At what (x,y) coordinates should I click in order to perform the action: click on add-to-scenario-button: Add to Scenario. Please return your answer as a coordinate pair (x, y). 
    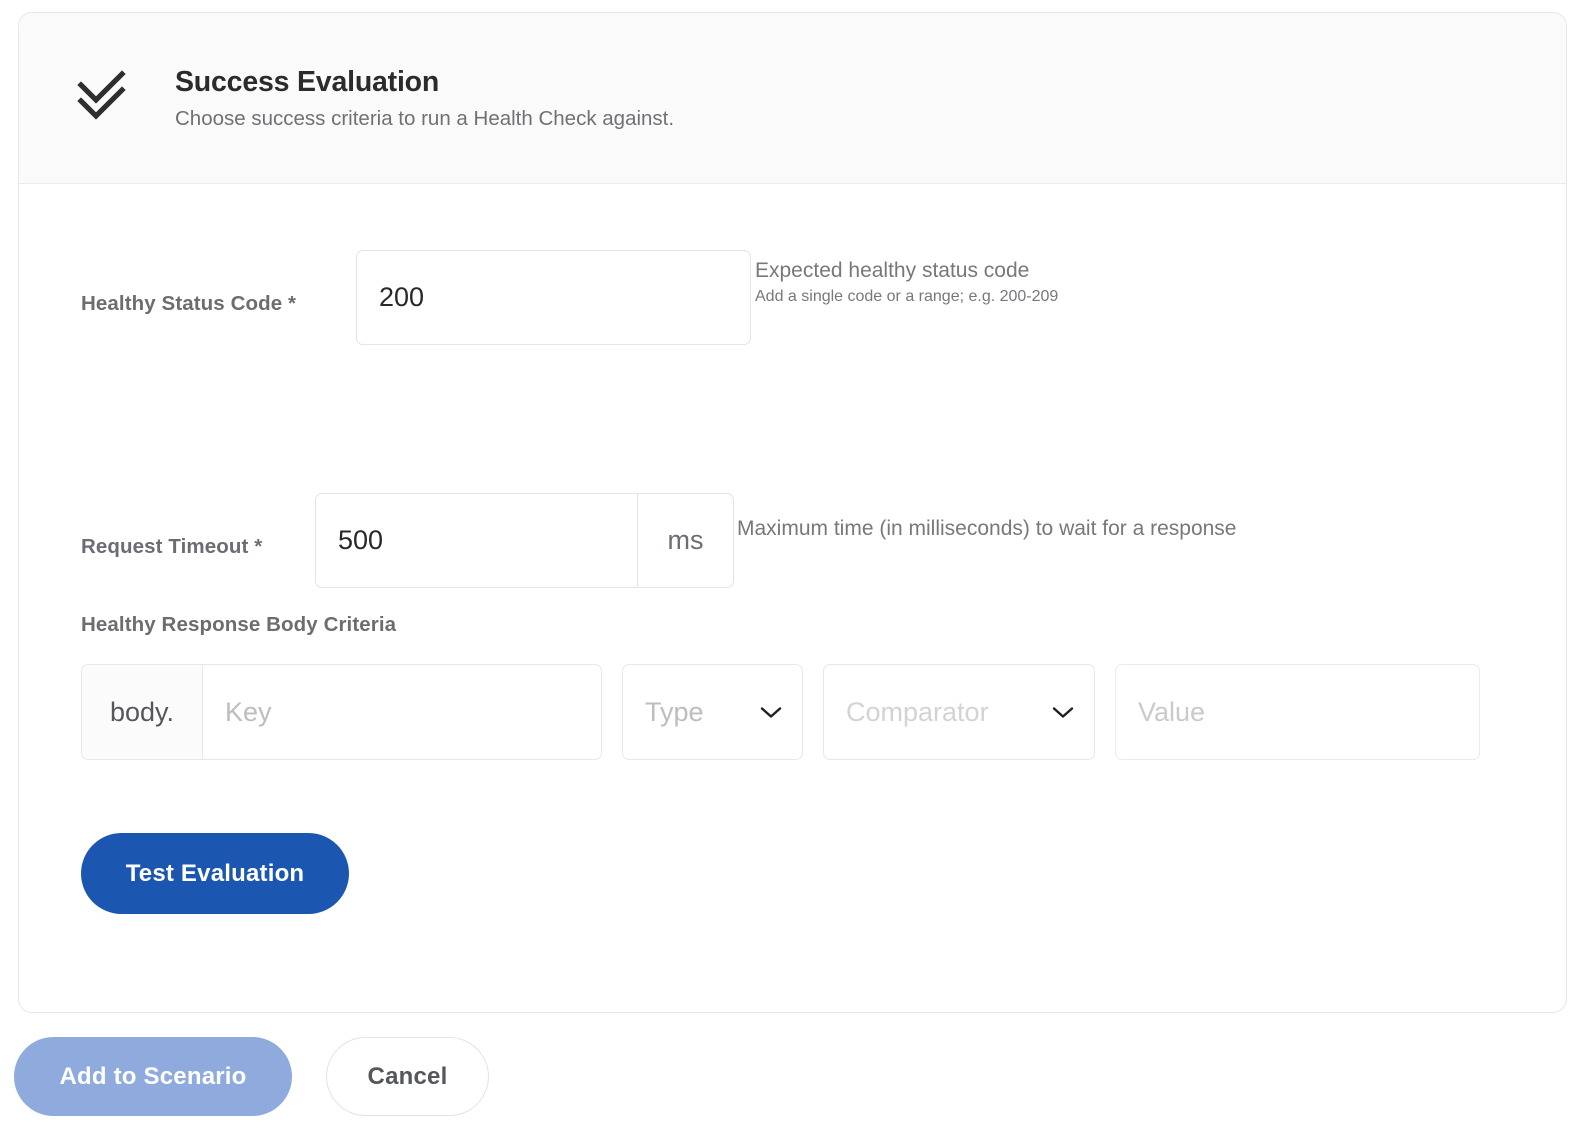
    Looking at the image, I should click on (153, 1076).